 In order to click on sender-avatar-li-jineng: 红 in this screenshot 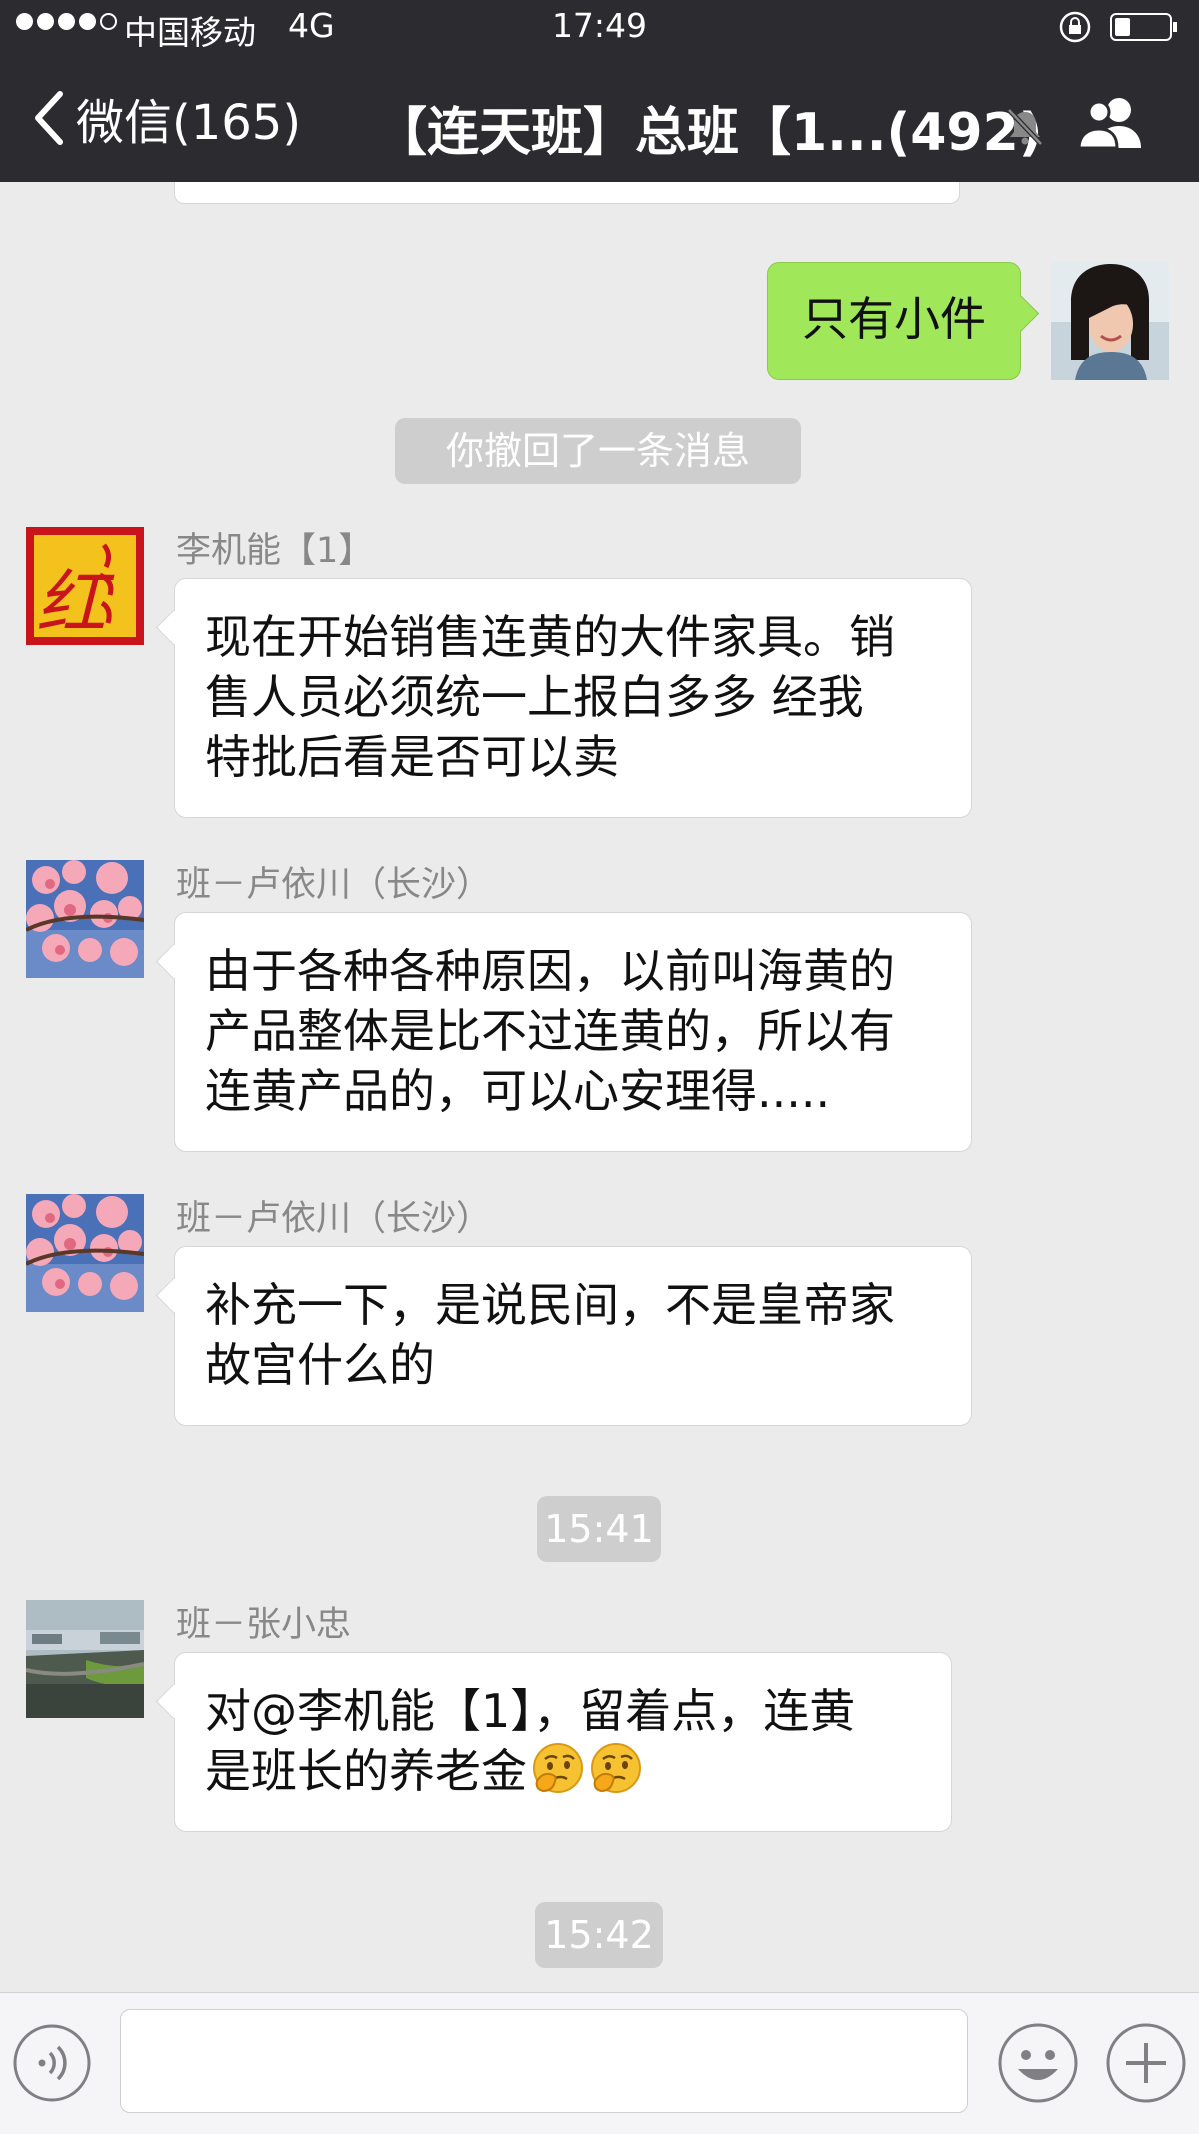, I will do `click(85, 586)`.